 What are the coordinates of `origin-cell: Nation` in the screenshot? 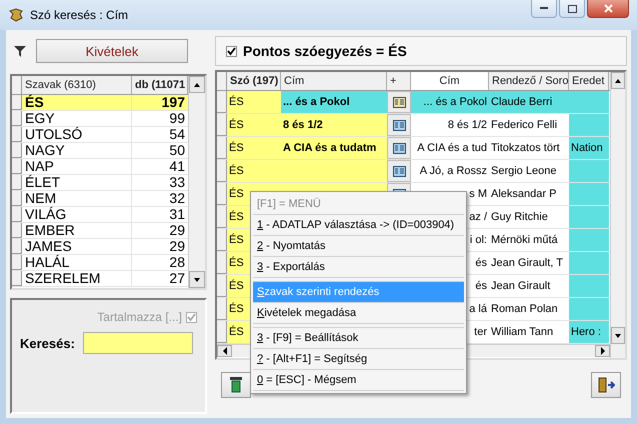 It's located at (589, 148).